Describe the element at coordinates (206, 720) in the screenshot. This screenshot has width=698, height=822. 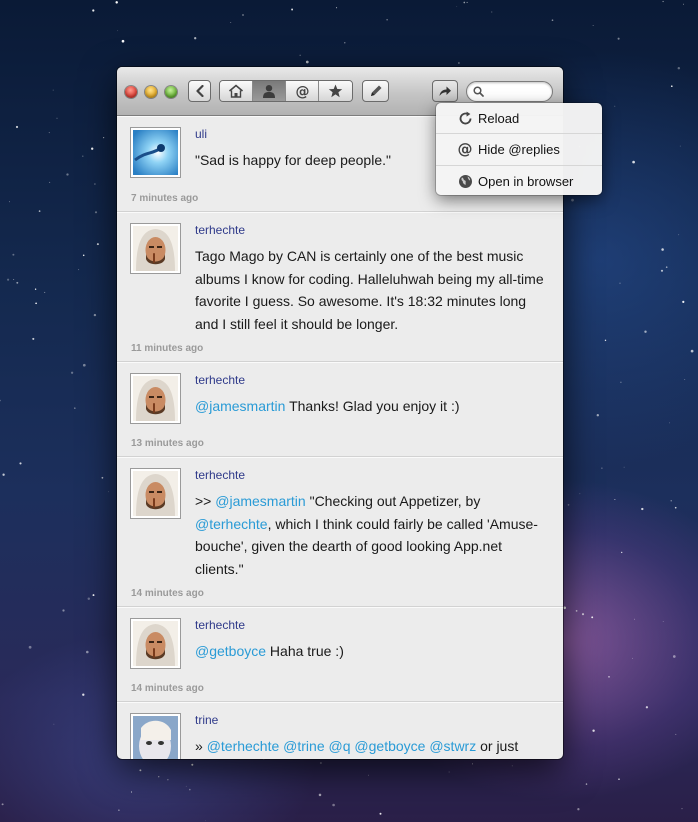
I see `post-username: trine` at that location.